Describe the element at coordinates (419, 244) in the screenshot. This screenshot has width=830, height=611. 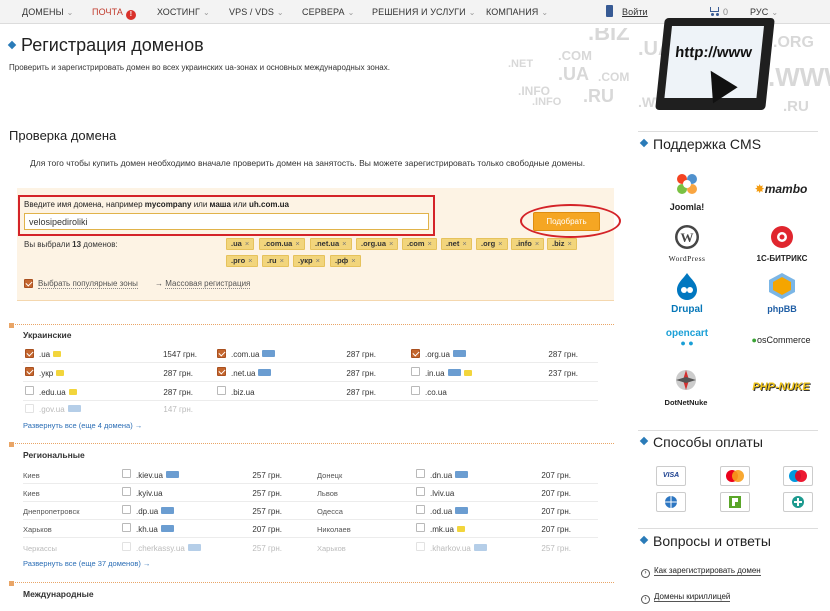
I see `zone-tag: .com ×` at that location.